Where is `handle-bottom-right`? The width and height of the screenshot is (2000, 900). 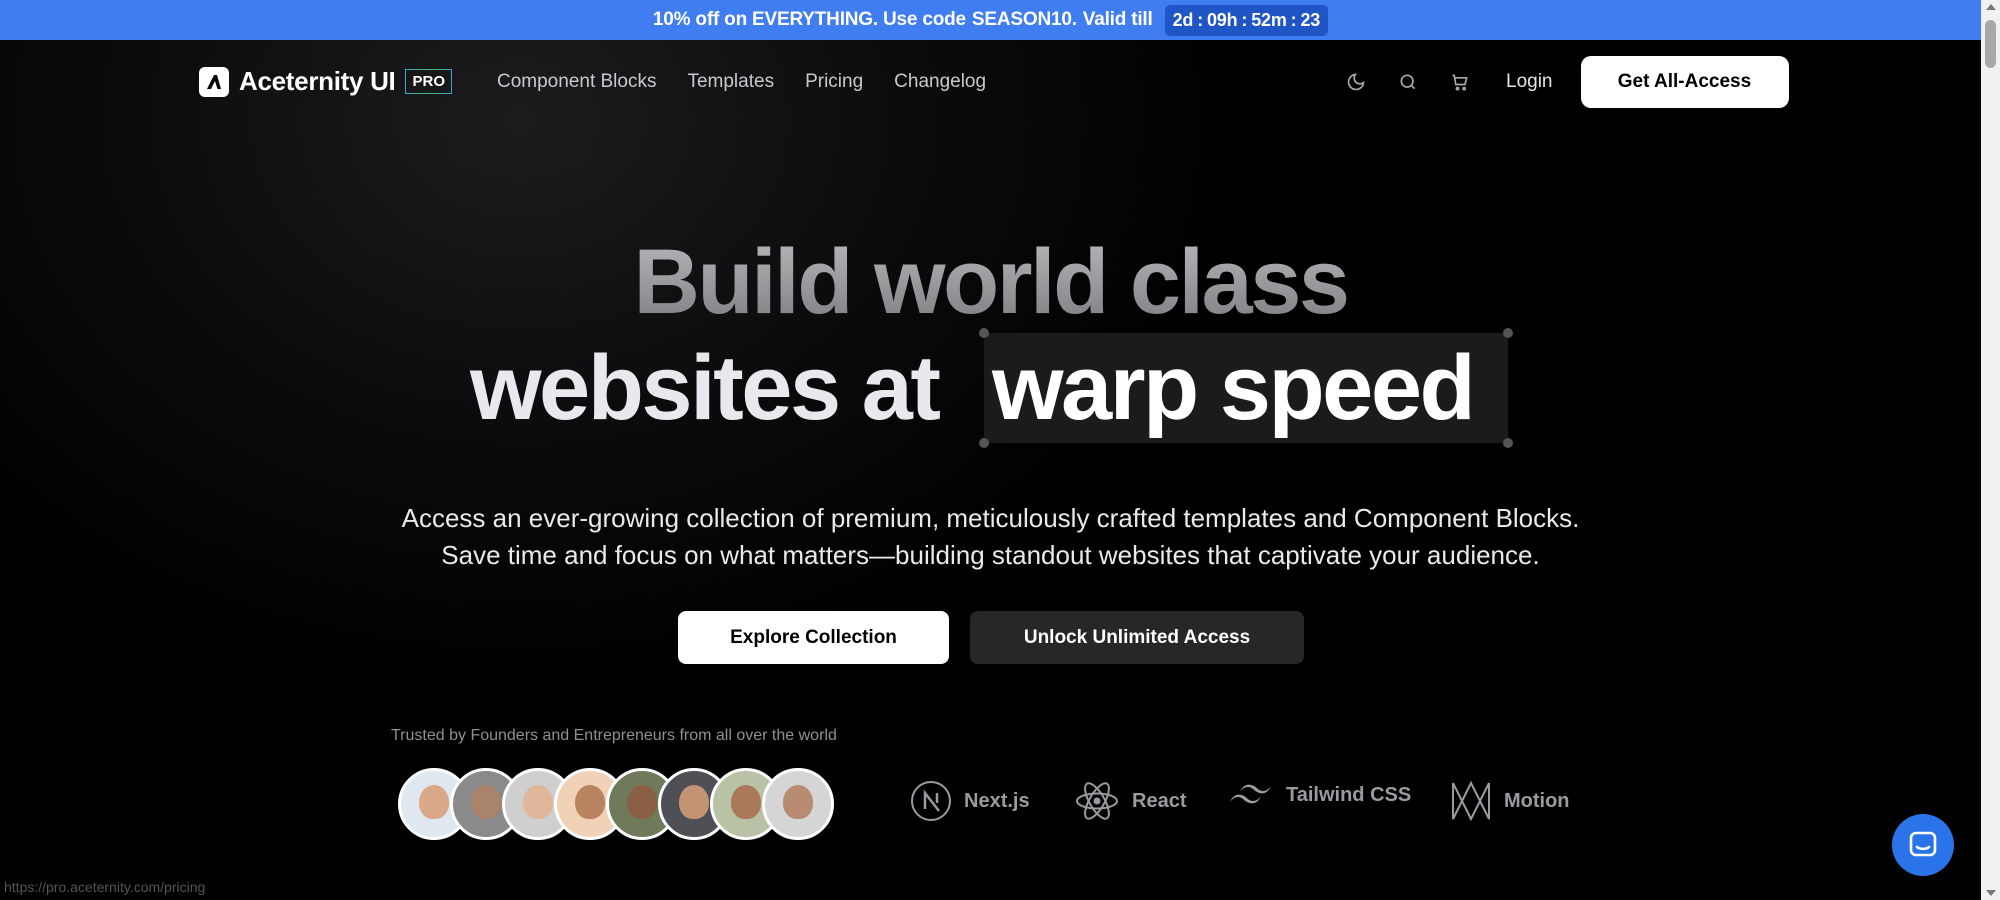 handle-bottom-right is located at coordinates (1508, 443).